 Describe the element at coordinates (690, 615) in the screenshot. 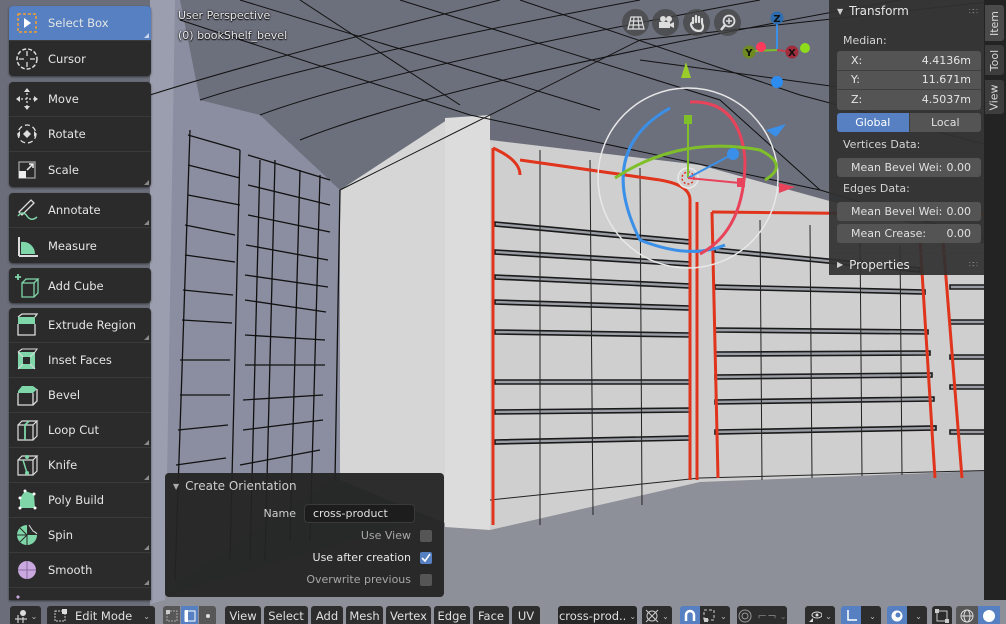

I see `snap-toggle` at that location.